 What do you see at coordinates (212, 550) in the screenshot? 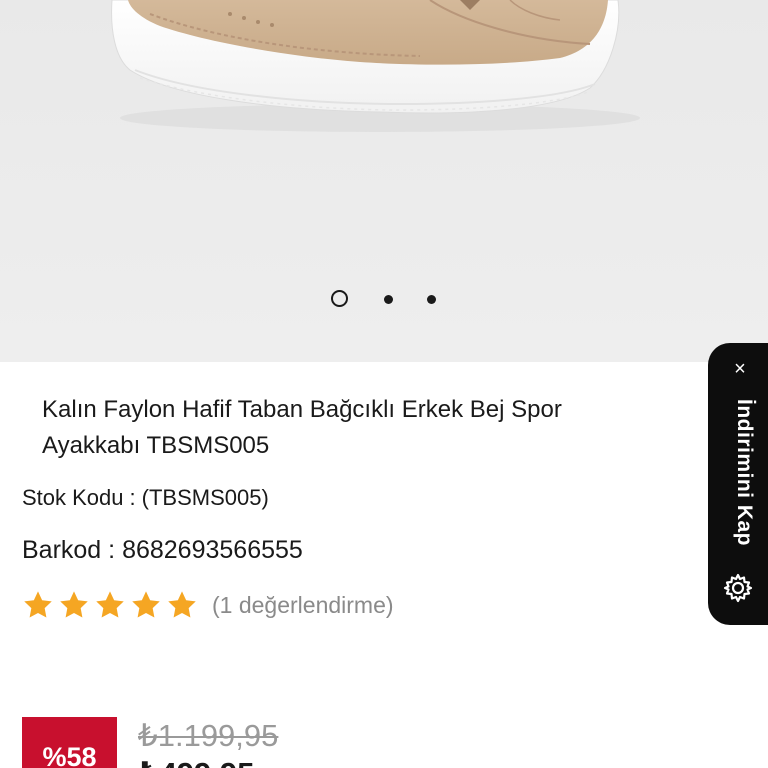
I see `barcode-value: 8682693566555` at bounding box center [212, 550].